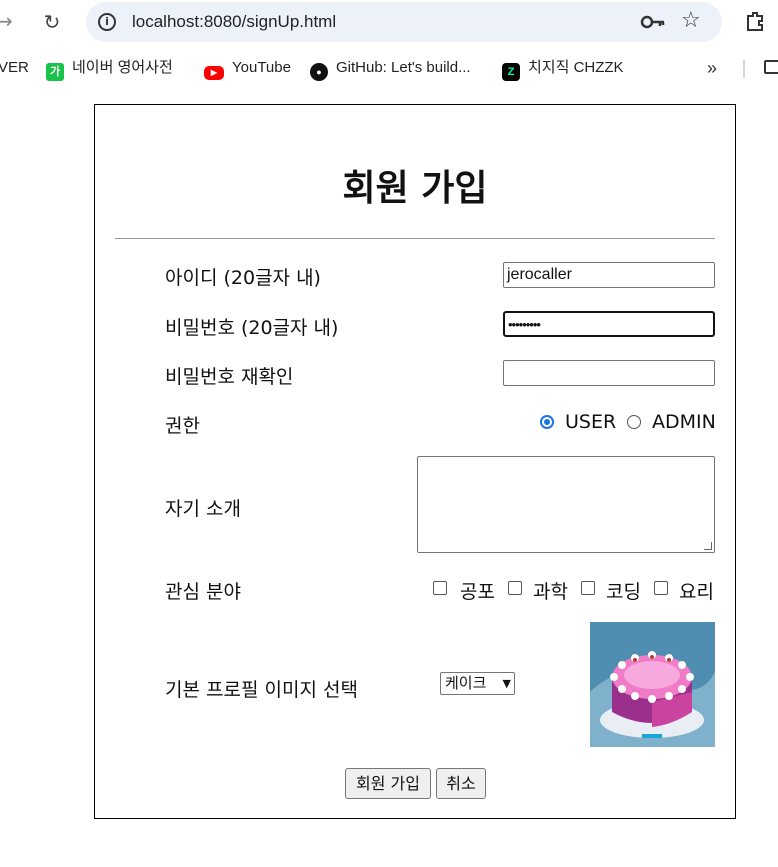 The width and height of the screenshot is (778, 867). Describe the element at coordinates (623, 592) in the screenshot. I see `interest-coding-label: 코딩` at that location.